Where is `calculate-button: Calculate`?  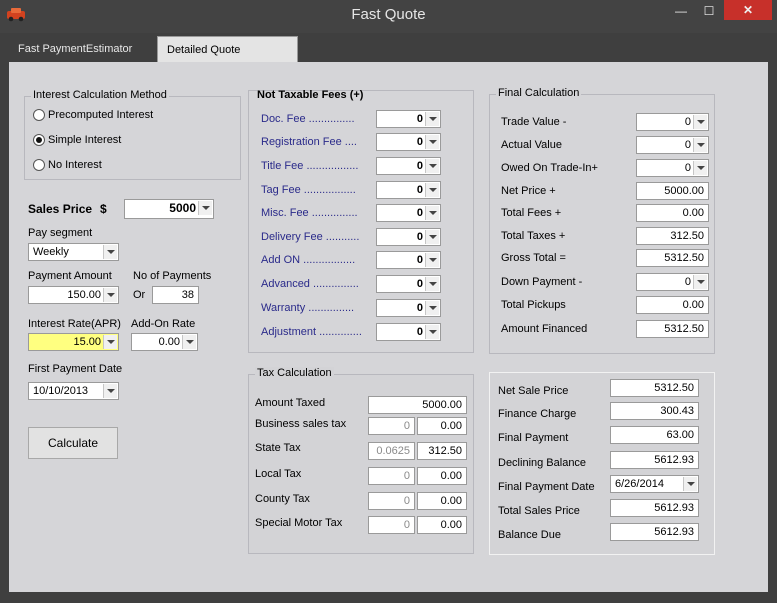
calculate-button: Calculate is located at coordinates (73, 443).